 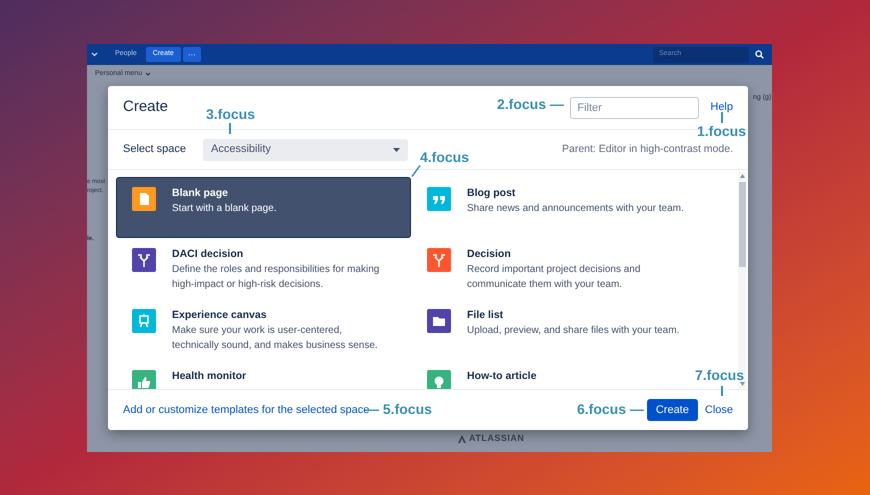 What do you see at coordinates (246, 410) in the screenshot?
I see `customize-templates-link: Add or customize templates for the selected space` at bounding box center [246, 410].